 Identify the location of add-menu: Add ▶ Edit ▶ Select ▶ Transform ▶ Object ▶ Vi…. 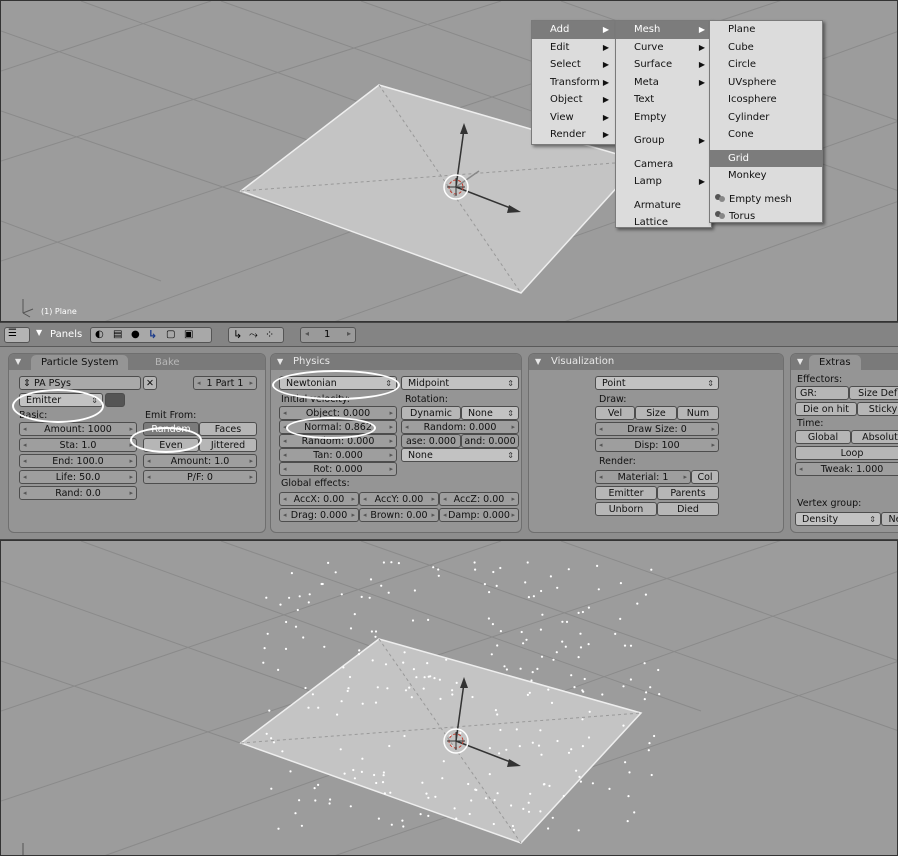
(573, 82).